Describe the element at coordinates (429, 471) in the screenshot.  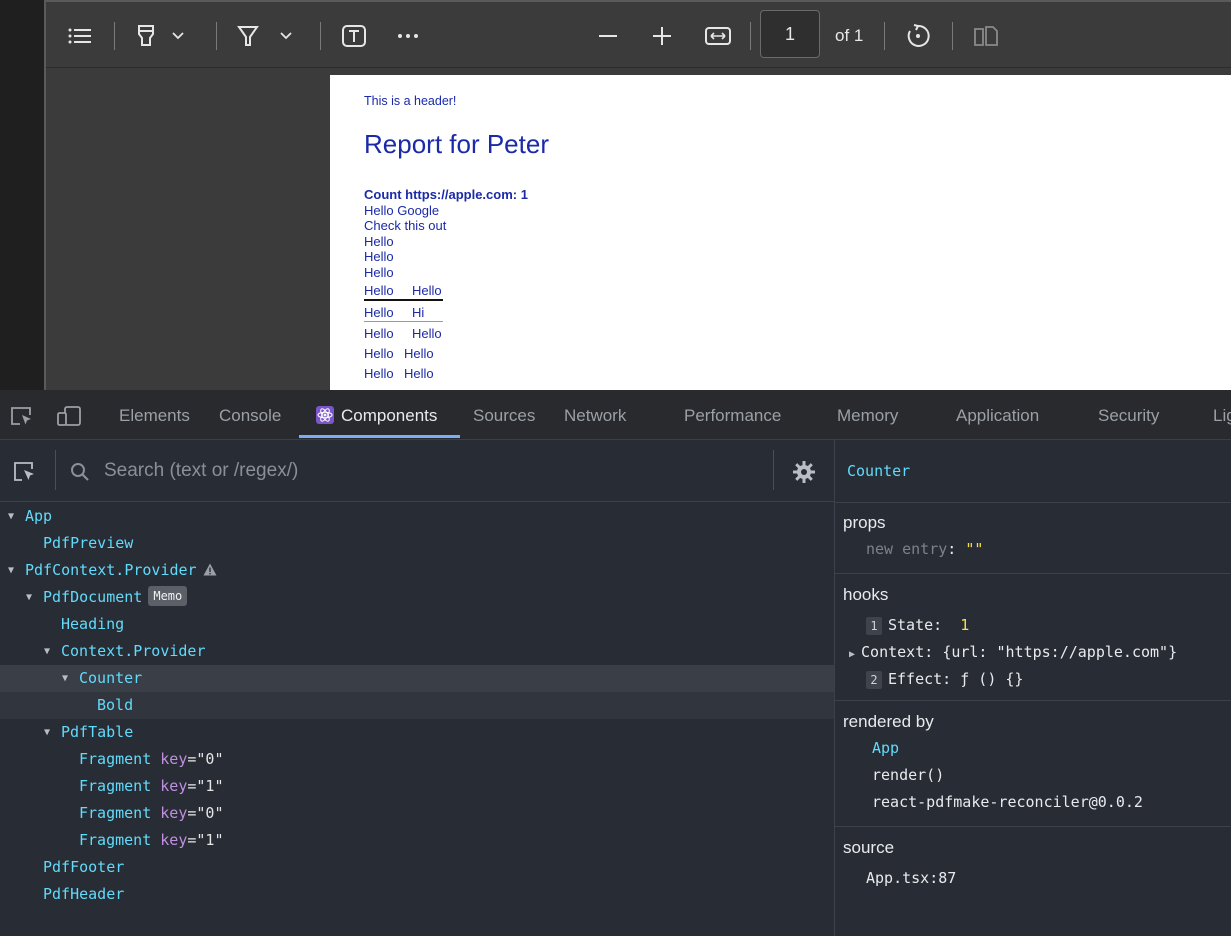
I see `search-input` at that location.